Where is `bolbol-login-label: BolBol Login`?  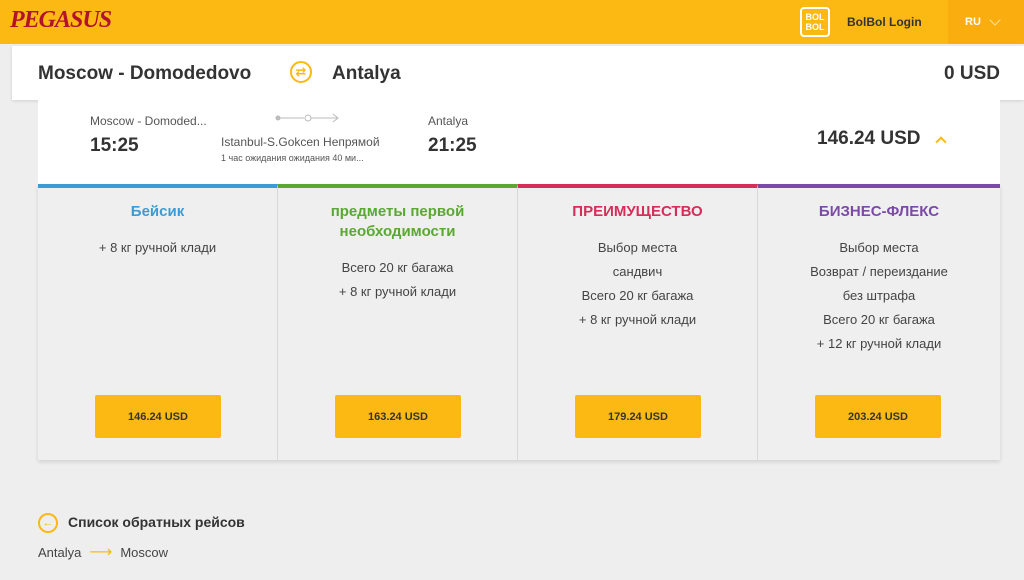 bolbol-login-label: BolBol Login is located at coordinates (884, 22).